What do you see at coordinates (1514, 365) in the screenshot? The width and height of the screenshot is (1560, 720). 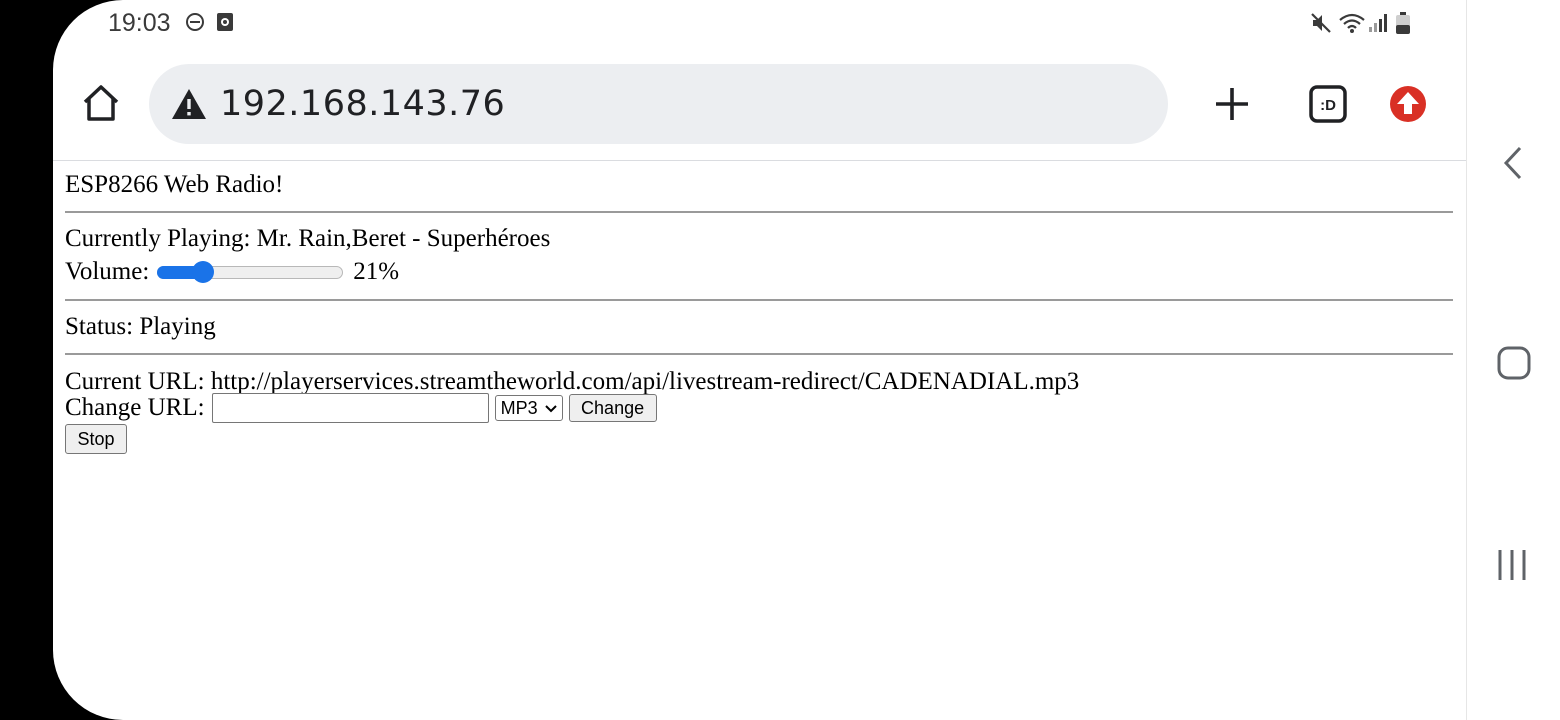 I see `home-square-icon` at bounding box center [1514, 365].